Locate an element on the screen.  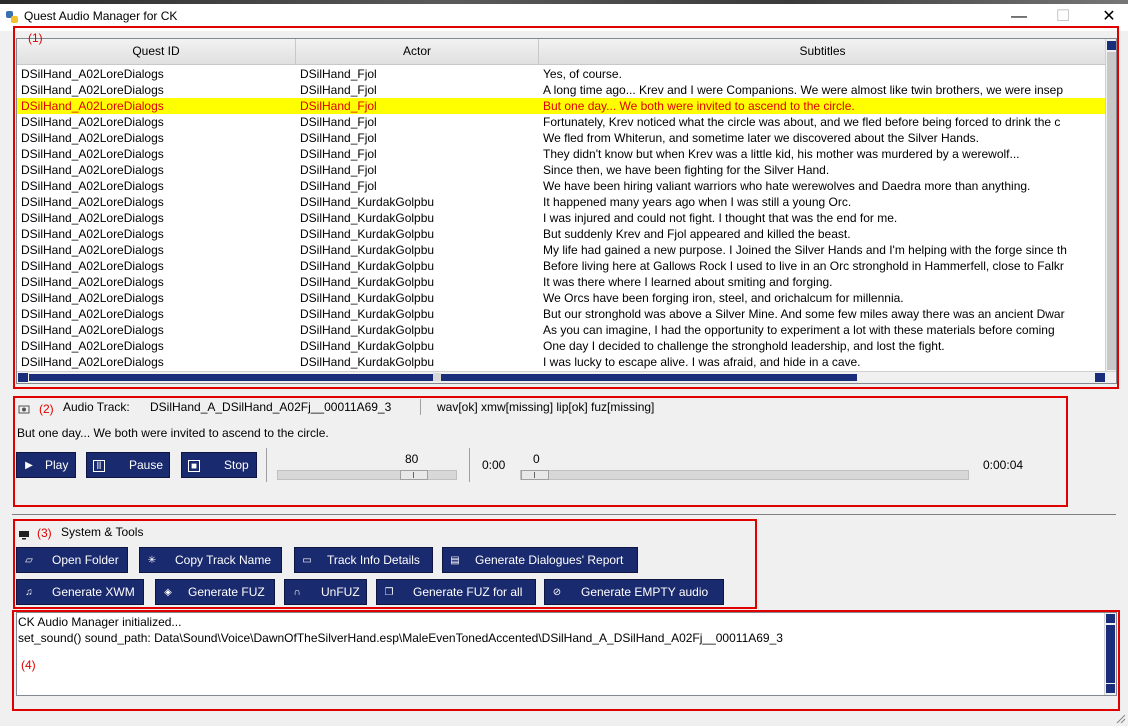
scroll-down-arrow-icon is located at coordinates (1110, 688).